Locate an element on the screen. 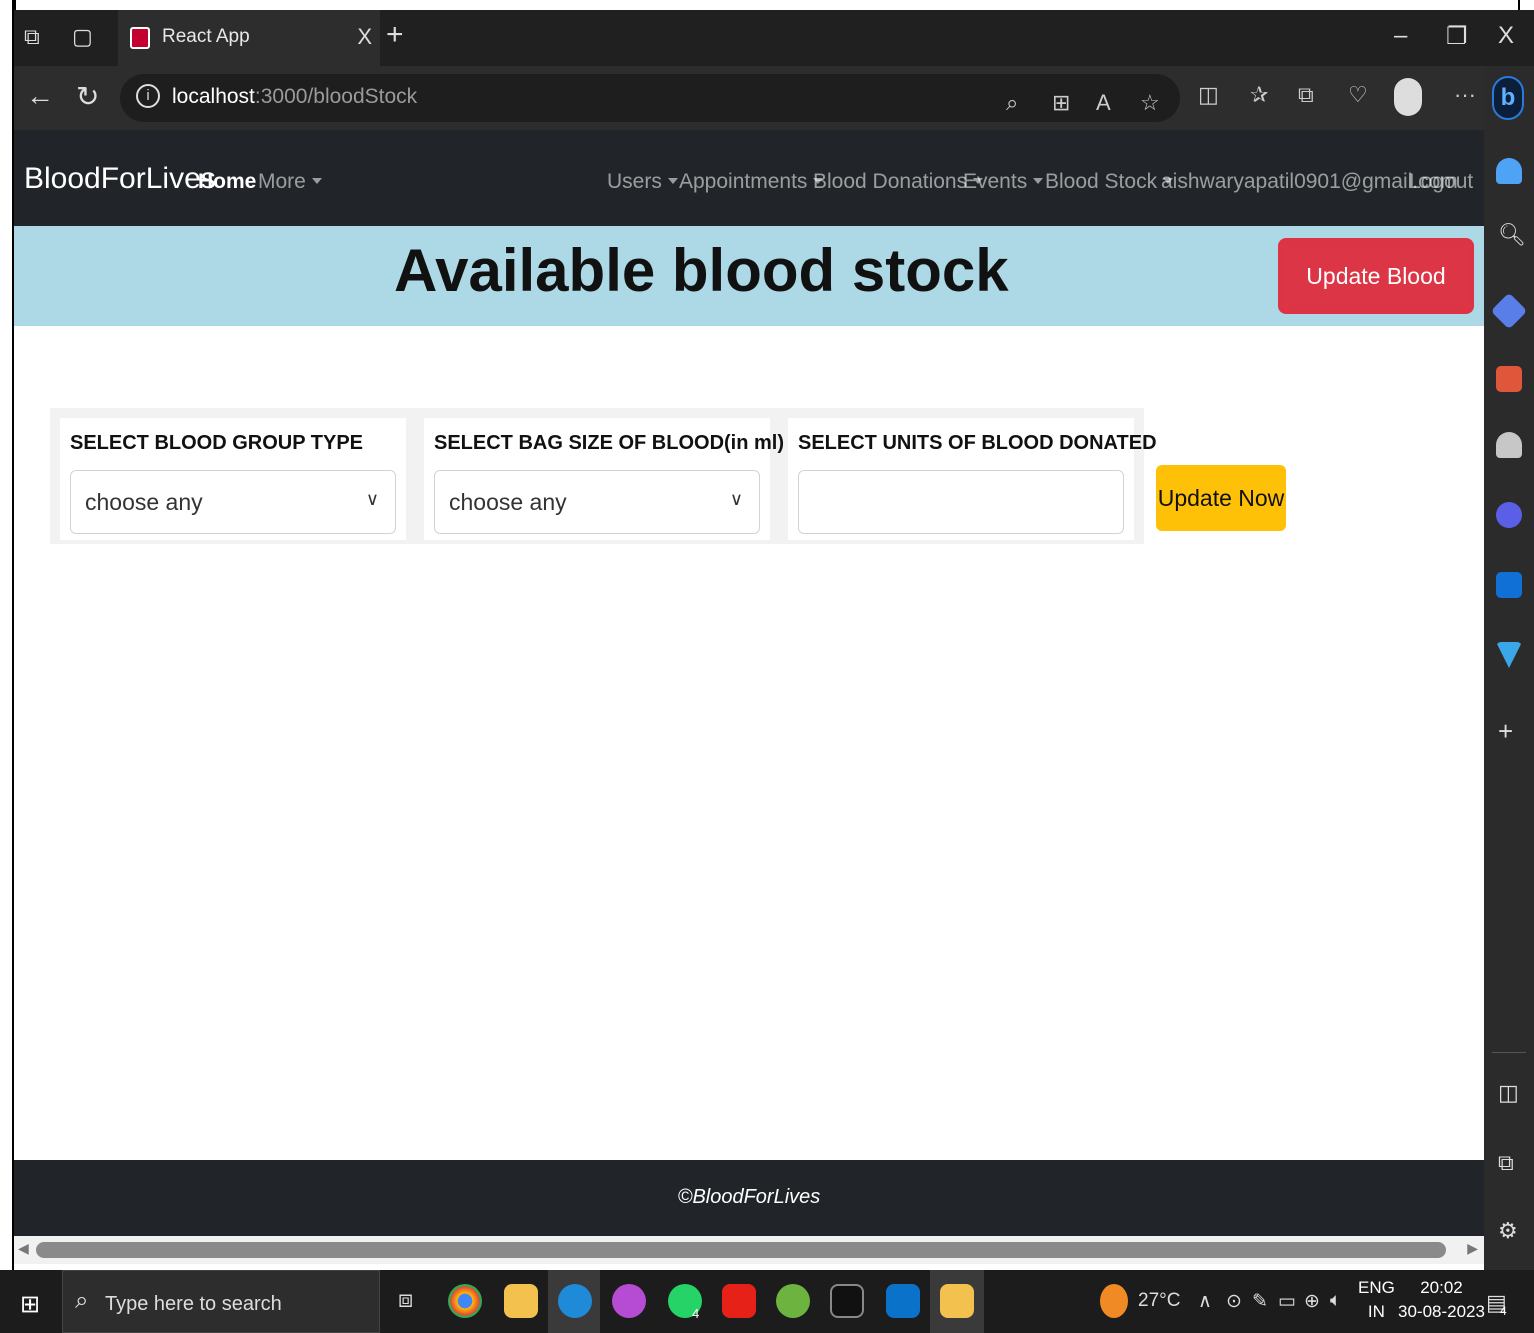 The height and width of the screenshot is (1333, 1534). edge-sidebar: b 🔍︎ + ◫ ⧉ ⚙ is located at coordinates (1509, 668).